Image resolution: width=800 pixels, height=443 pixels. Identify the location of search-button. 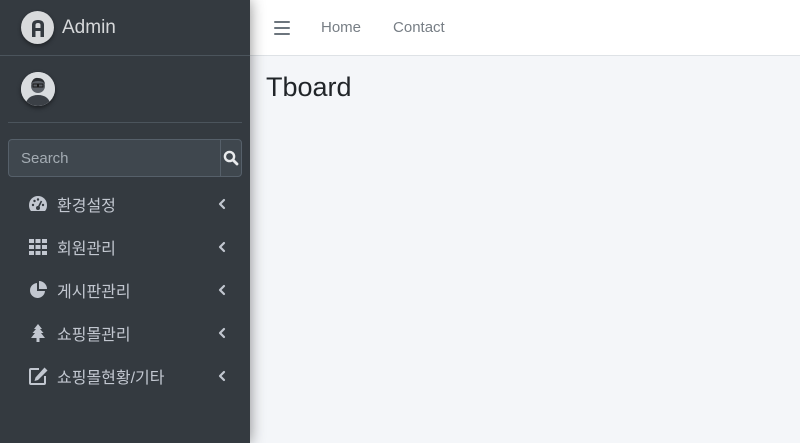
(230, 158).